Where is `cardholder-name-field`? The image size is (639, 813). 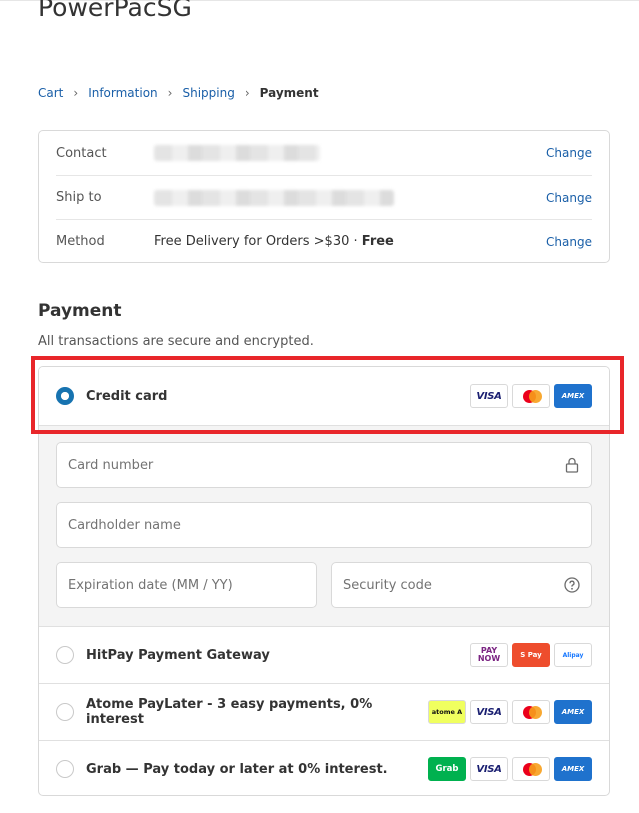 cardholder-name-field is located at coordinates (324, 525).